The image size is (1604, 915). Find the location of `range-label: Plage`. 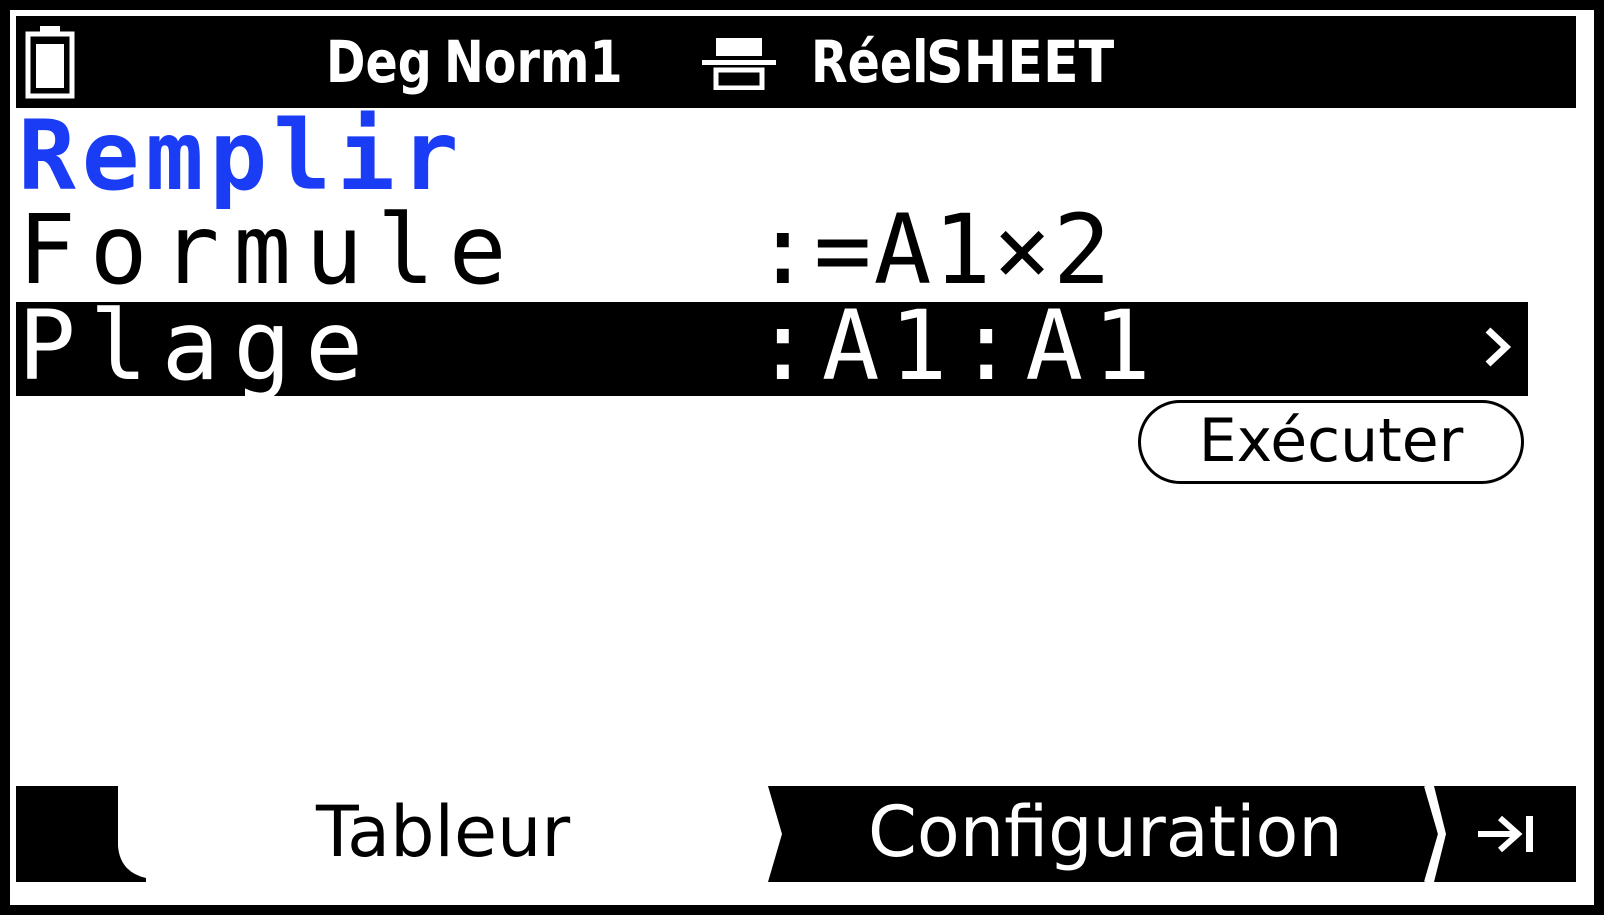

range-label: Plage is located at coordinates (197, 346).